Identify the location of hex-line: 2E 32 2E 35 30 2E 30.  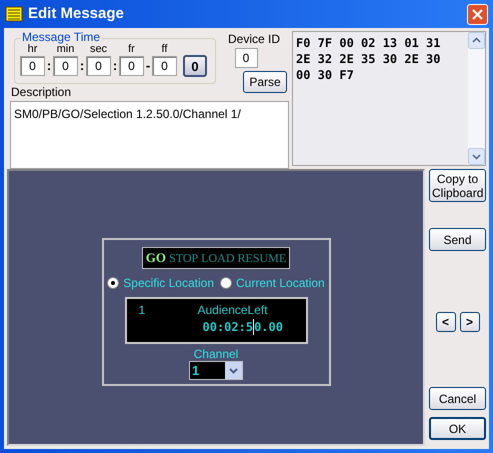
(369, 59).